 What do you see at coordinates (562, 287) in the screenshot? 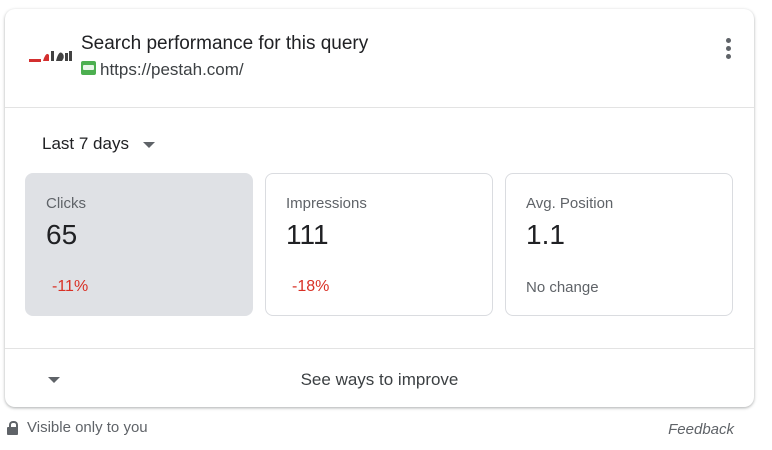
I see `metric-change: No change` at bounding box center [562, 287].